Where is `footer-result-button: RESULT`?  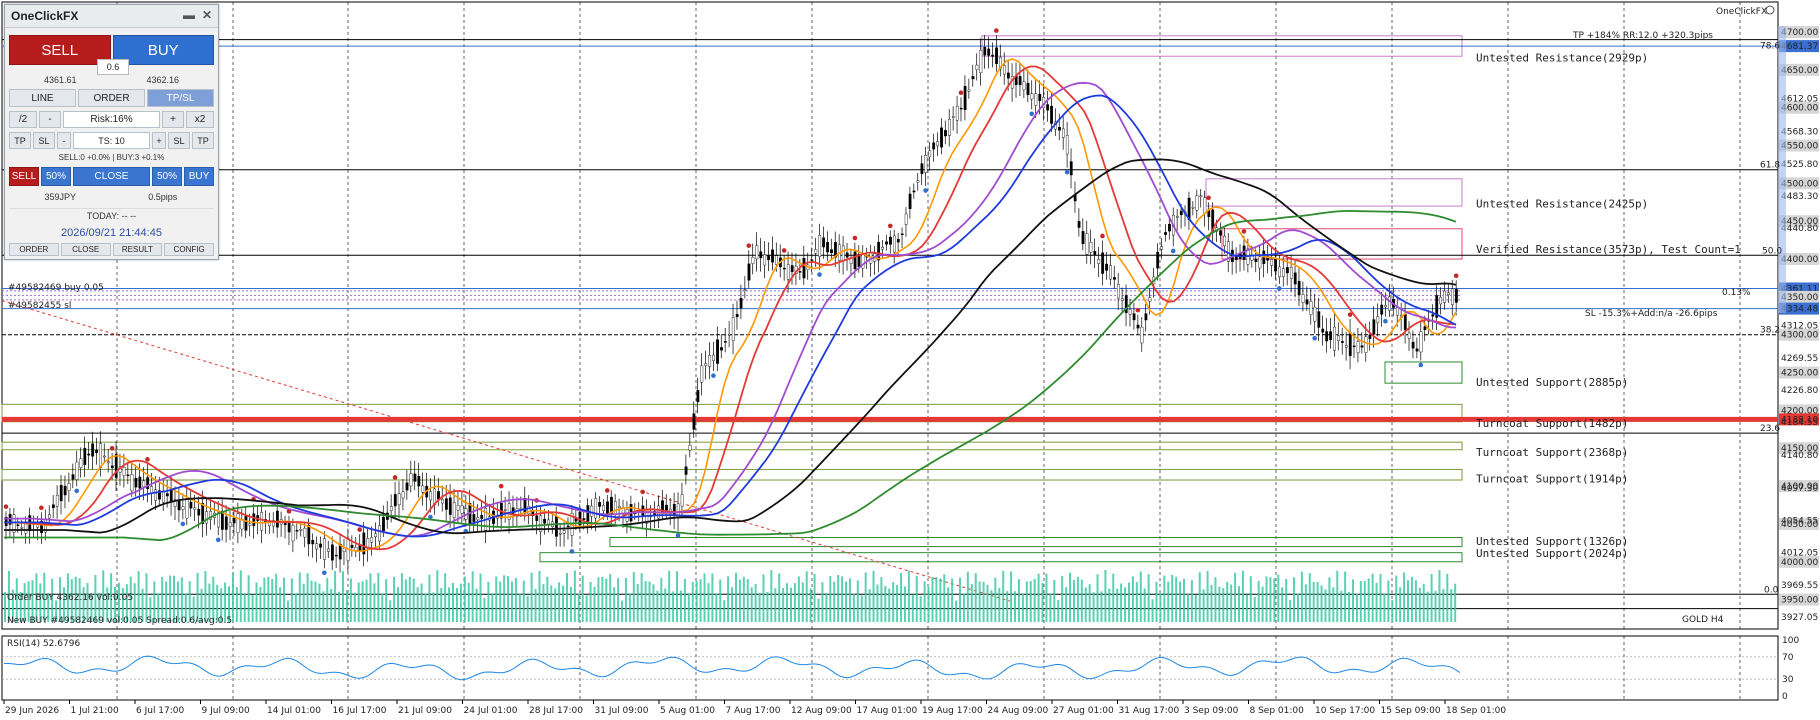 footer-result-button: RESULT is located at coordinates (137, 249).